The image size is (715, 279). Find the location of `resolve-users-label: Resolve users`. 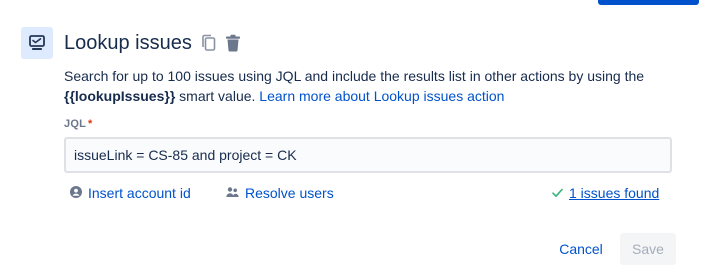

resolve-users-label: Resolve users is located at coordinates (289, 193).